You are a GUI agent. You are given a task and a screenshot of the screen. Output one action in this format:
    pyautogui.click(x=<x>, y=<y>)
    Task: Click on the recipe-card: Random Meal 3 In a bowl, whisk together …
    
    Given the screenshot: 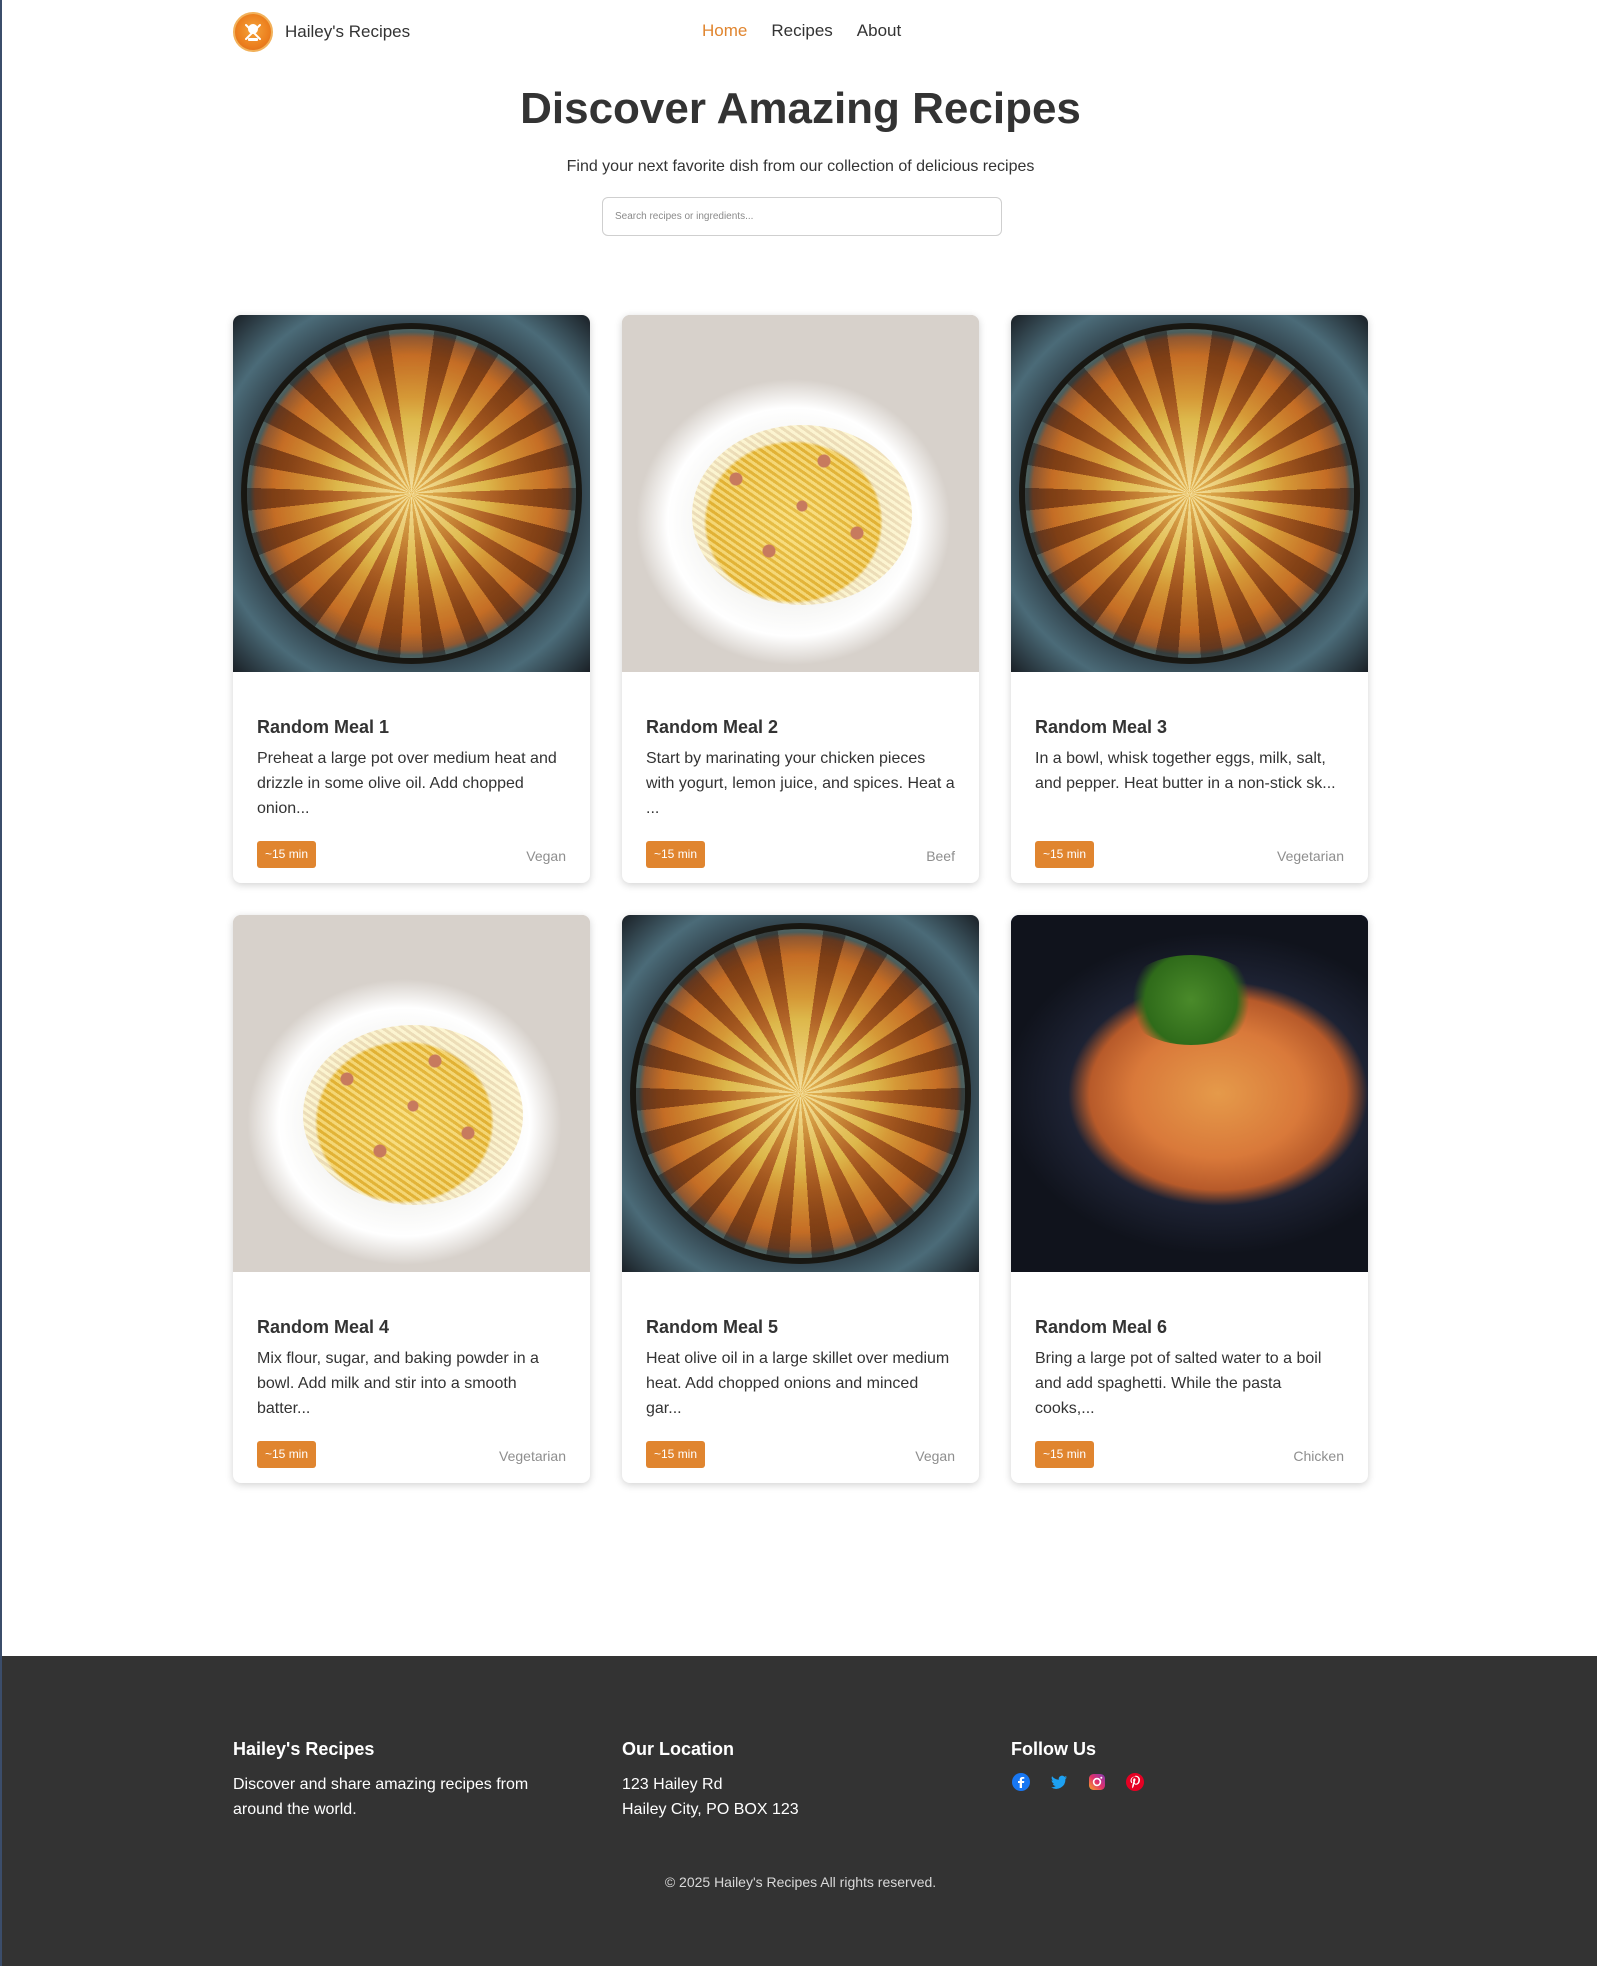 What is the action you would take?
    pyautogui.click(x=1189, y=599)
    